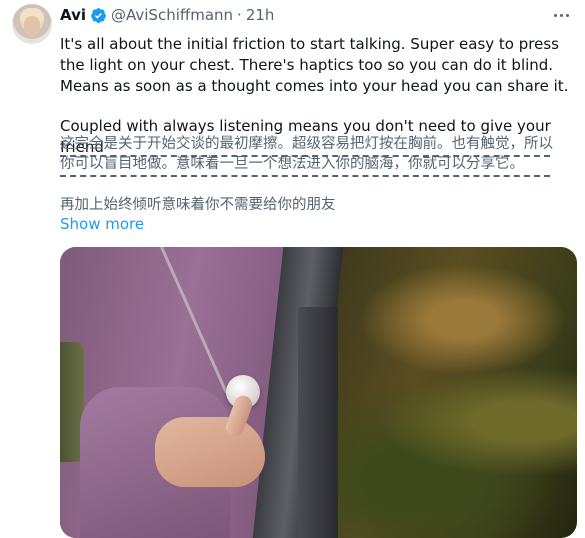 The width and height of the screenshot is (585, 538). What do you see at coordinates (198, 205) in the screenshot?
I see `translation-line-3: 再加上始终倾听意味着你不需要给你的朋友` at bounding box center [198, 205].